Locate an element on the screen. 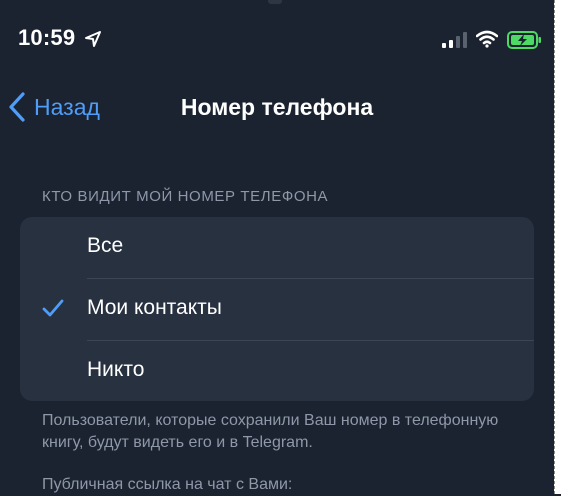 Image resolution: width=561 pixels, height=496 pixels. cellular-signal-icon is located at coordinates (454, 40).